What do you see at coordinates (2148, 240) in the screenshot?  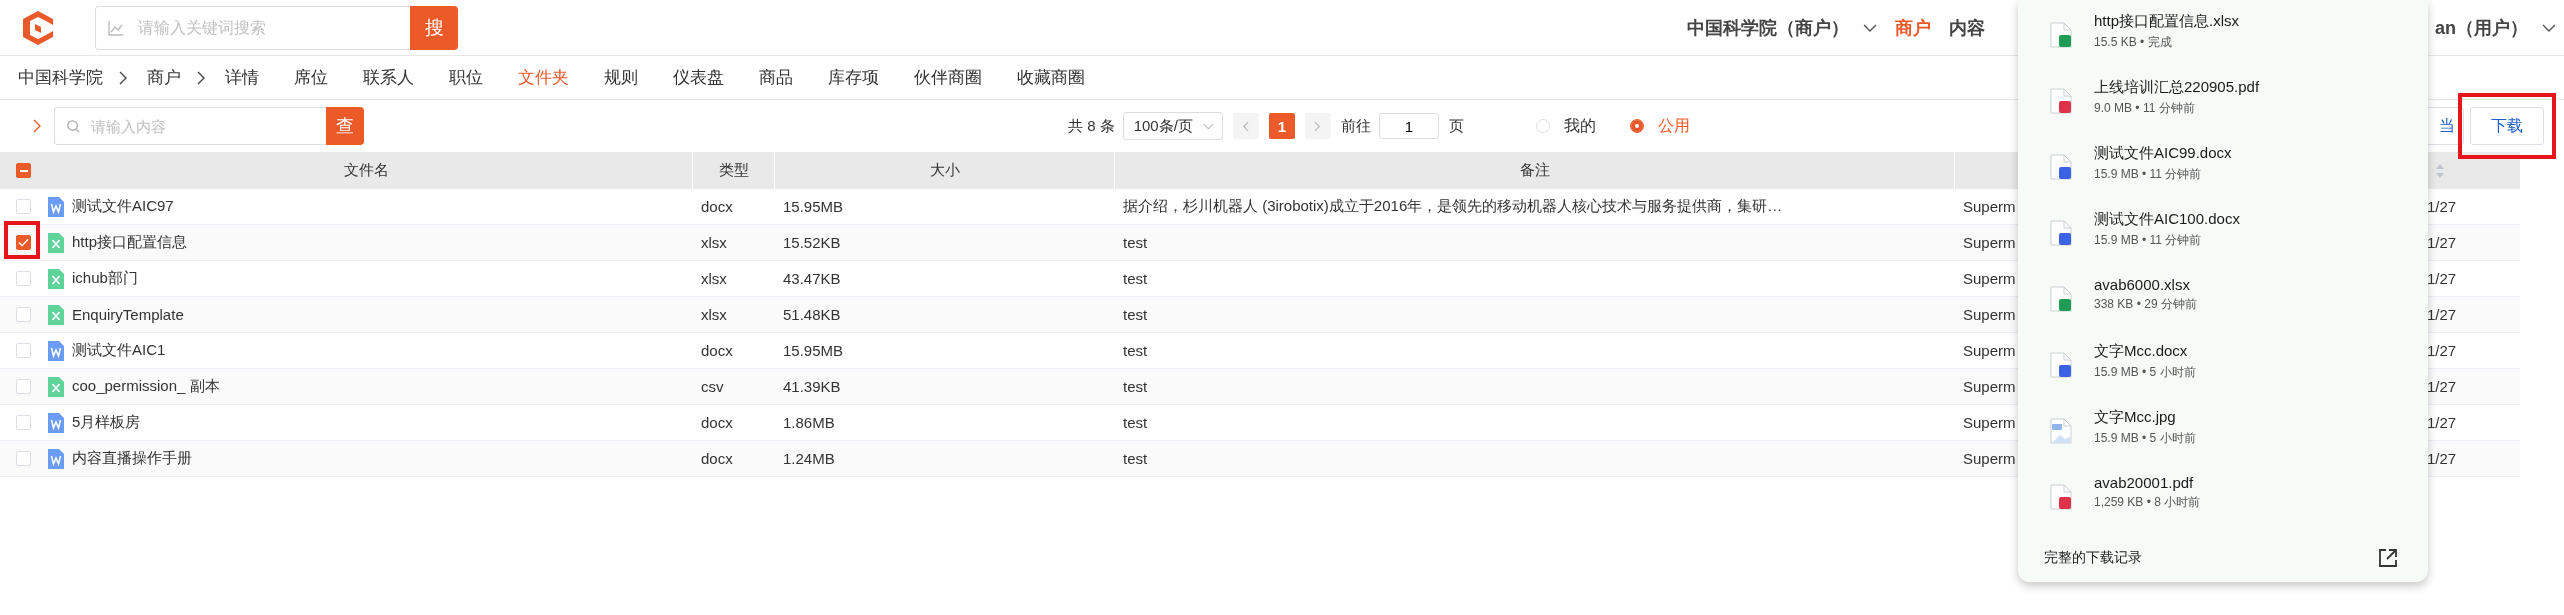 I see `download-info: 15.9 MB • 11 分钟前` at bounding box center [2148, 240].